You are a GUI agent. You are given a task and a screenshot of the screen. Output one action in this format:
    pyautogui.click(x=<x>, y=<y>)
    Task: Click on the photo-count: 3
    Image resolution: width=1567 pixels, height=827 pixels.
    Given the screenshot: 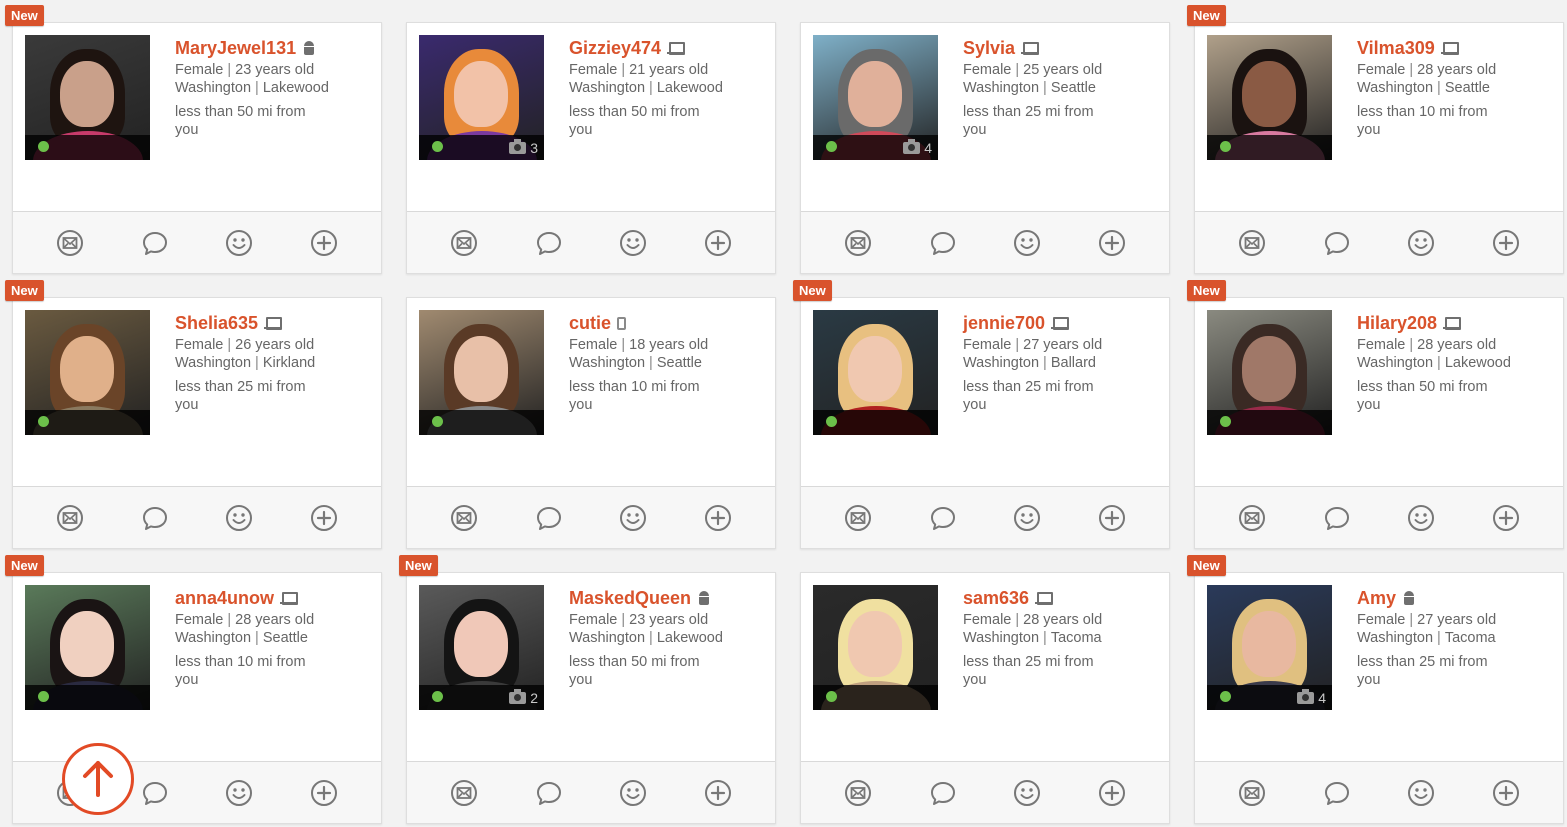 What is the action you would take?
    pyautogui.click(x=523, y=147)
    